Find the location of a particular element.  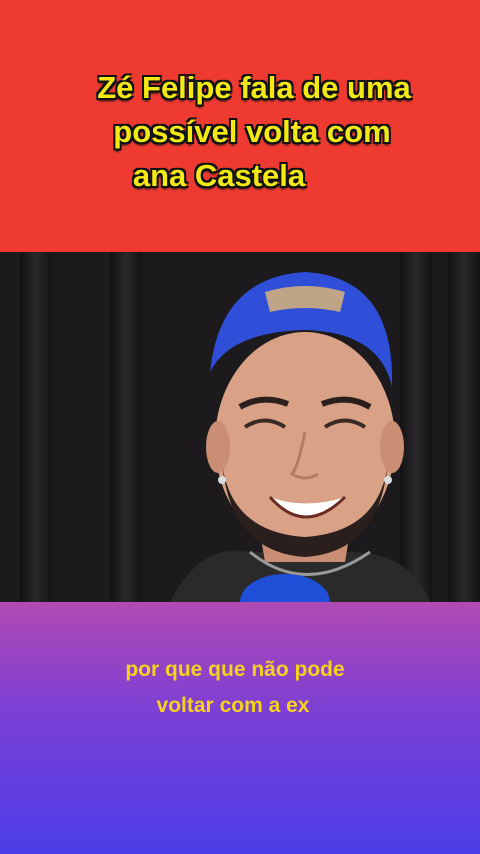

subtitle-caption: por que que não pode voltar com a ex is located at coordinates (240, 688).